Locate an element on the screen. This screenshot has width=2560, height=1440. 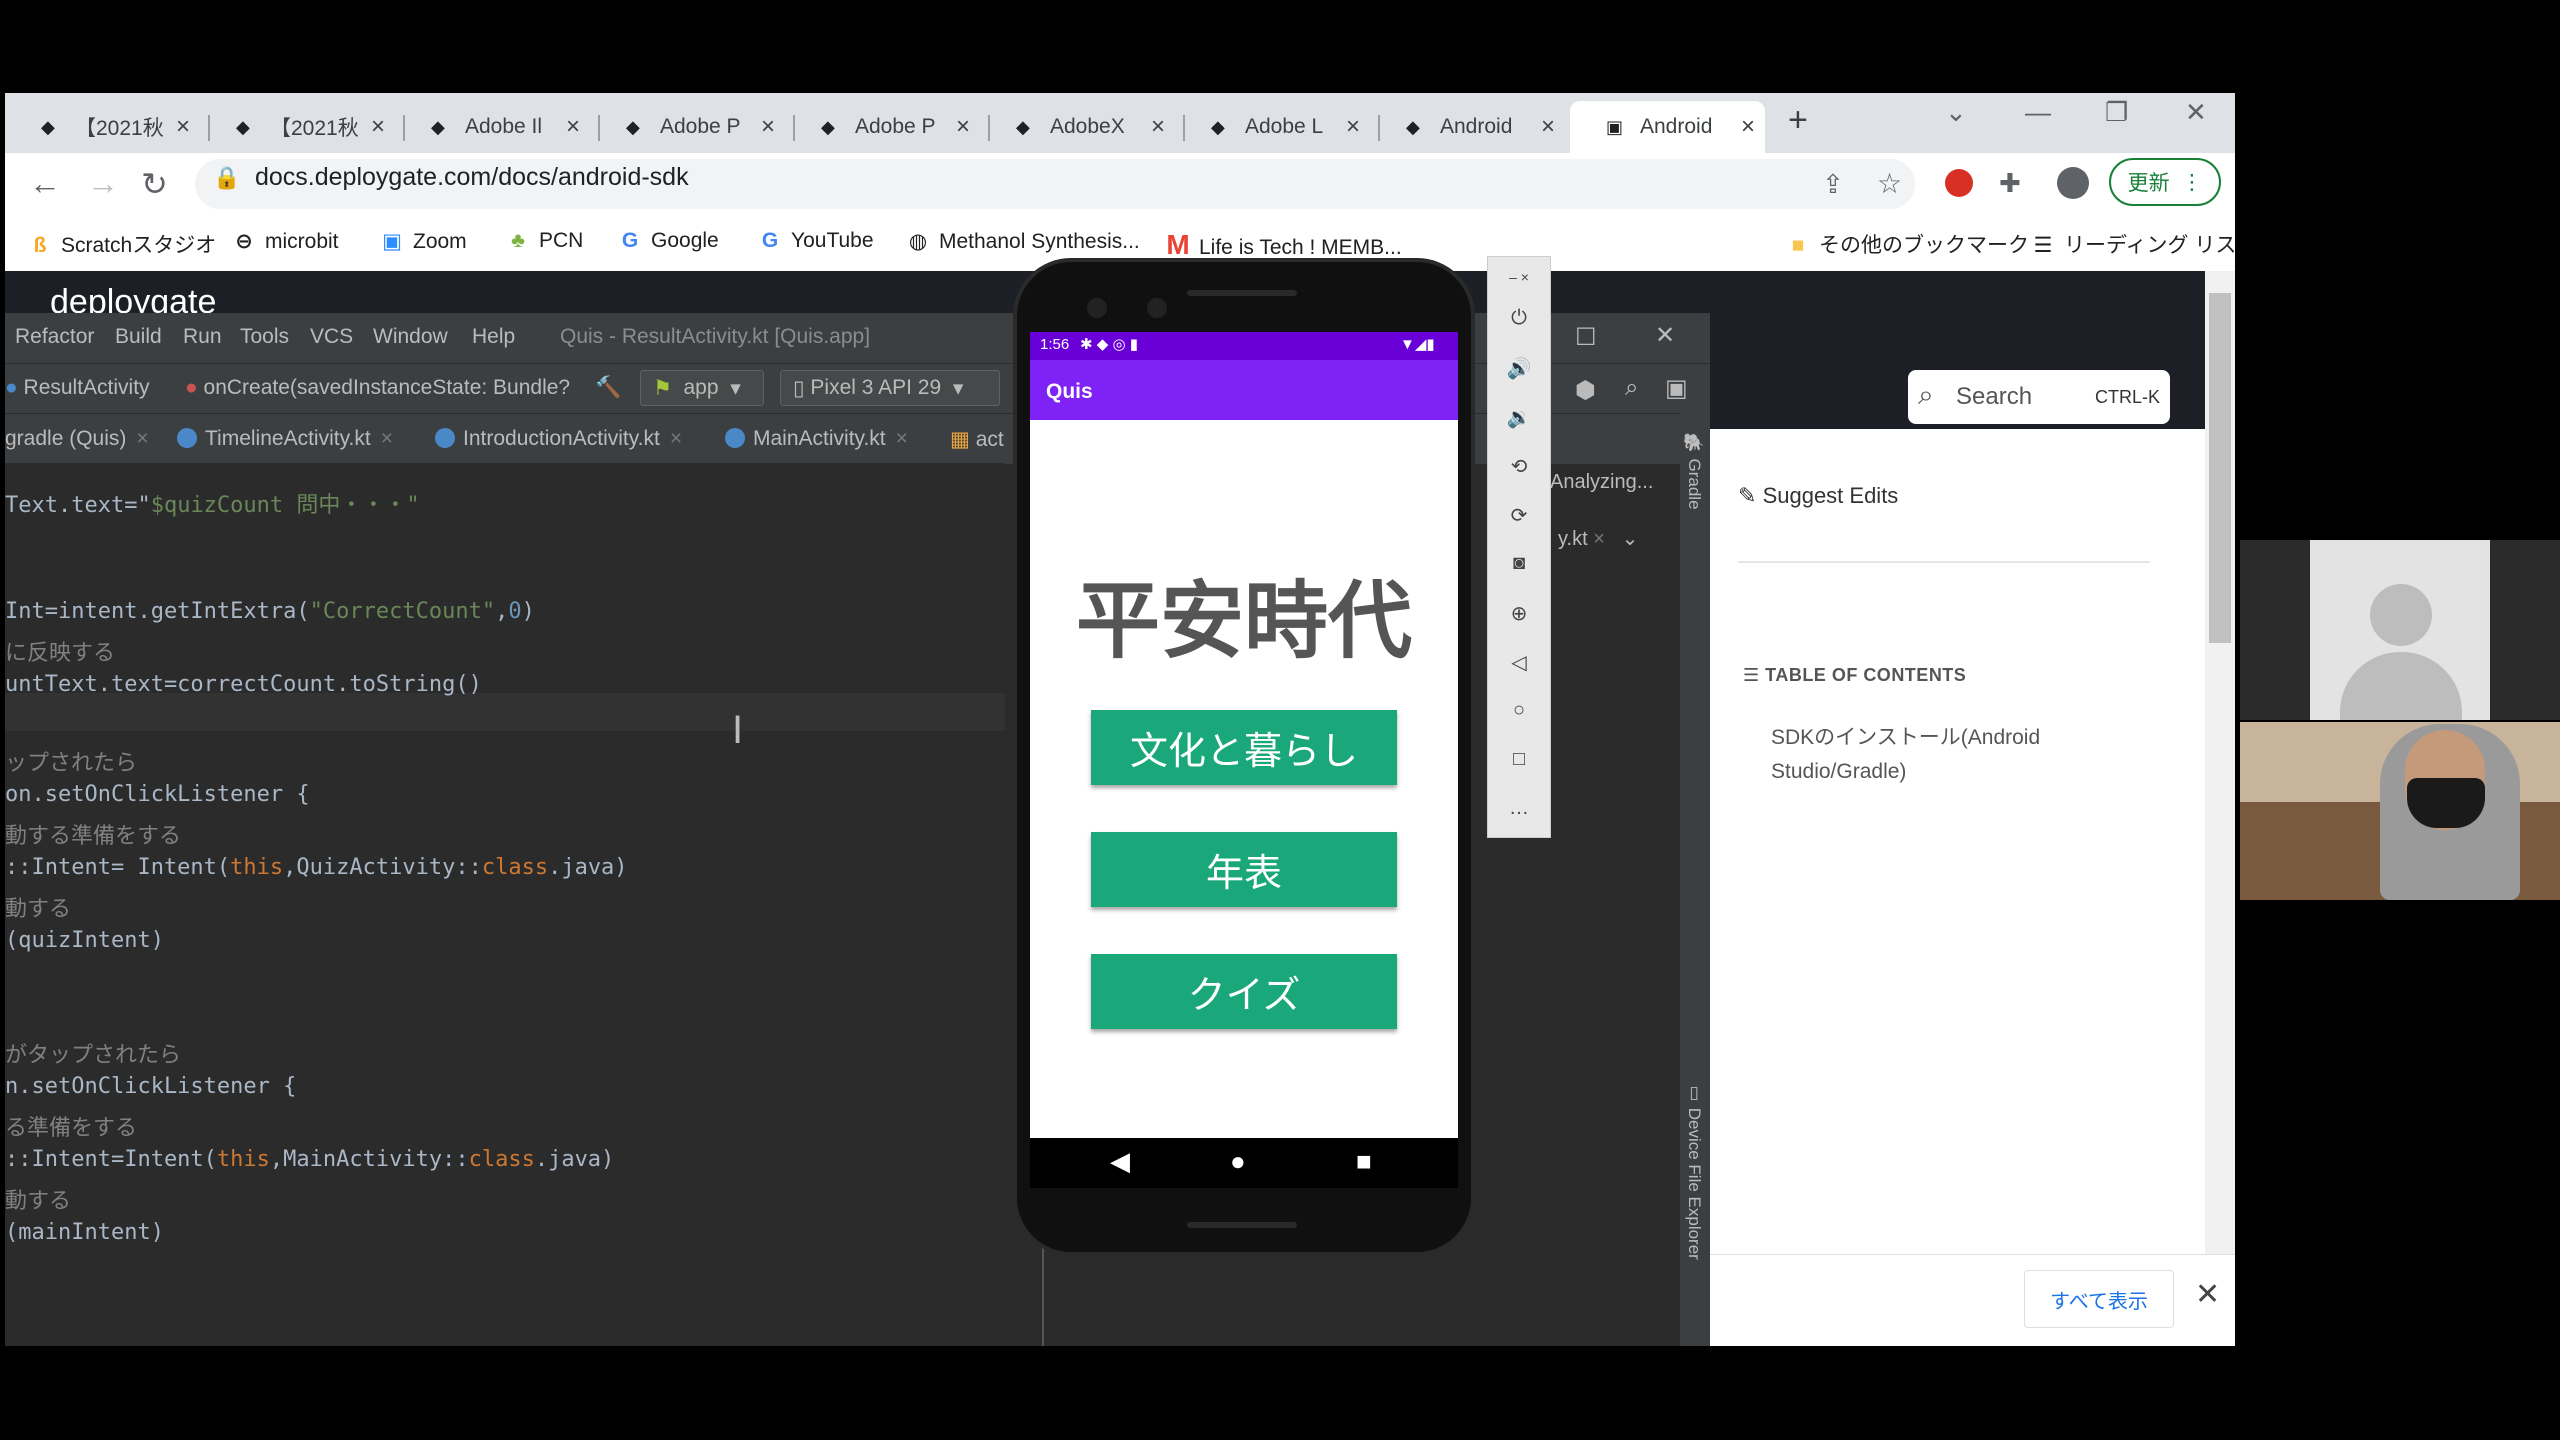
new-tab-plus-icon: + is located at coordinates (1798, 120).